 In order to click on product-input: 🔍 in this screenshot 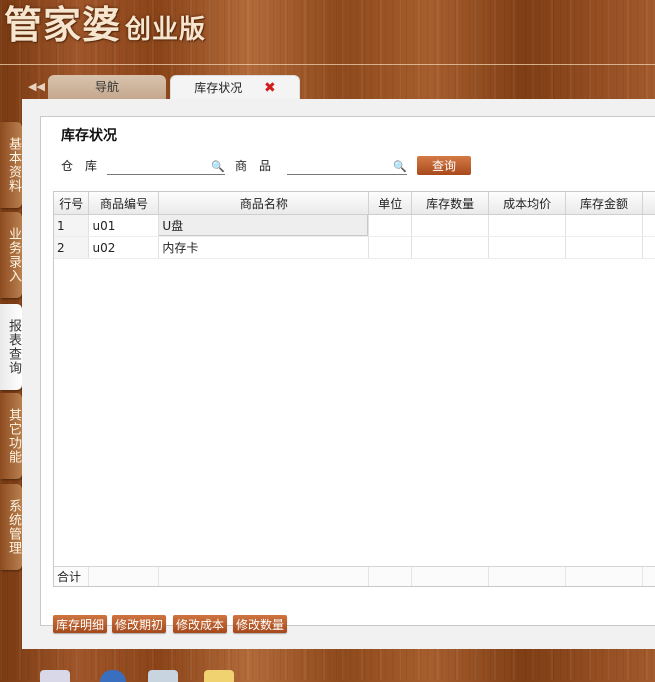, I will do `click(347, 167)`.